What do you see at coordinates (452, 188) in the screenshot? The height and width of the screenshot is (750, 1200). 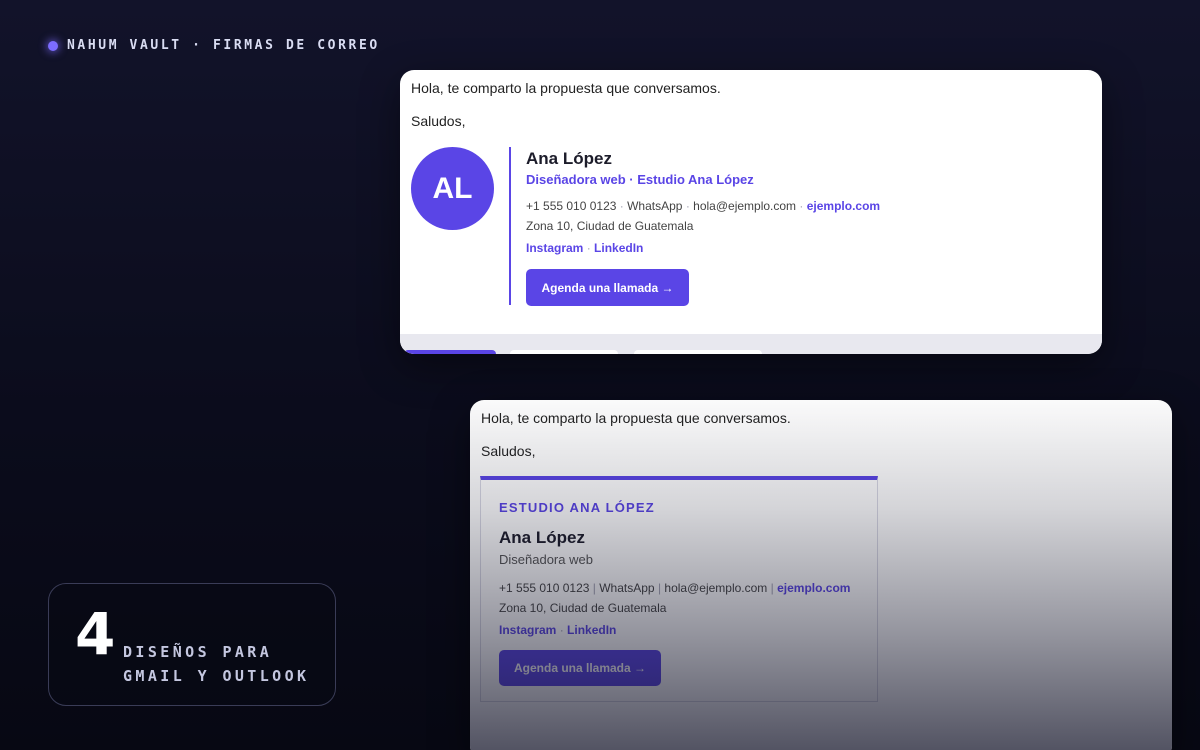 I see `avatar: AL` at bounding box center [452, 188].